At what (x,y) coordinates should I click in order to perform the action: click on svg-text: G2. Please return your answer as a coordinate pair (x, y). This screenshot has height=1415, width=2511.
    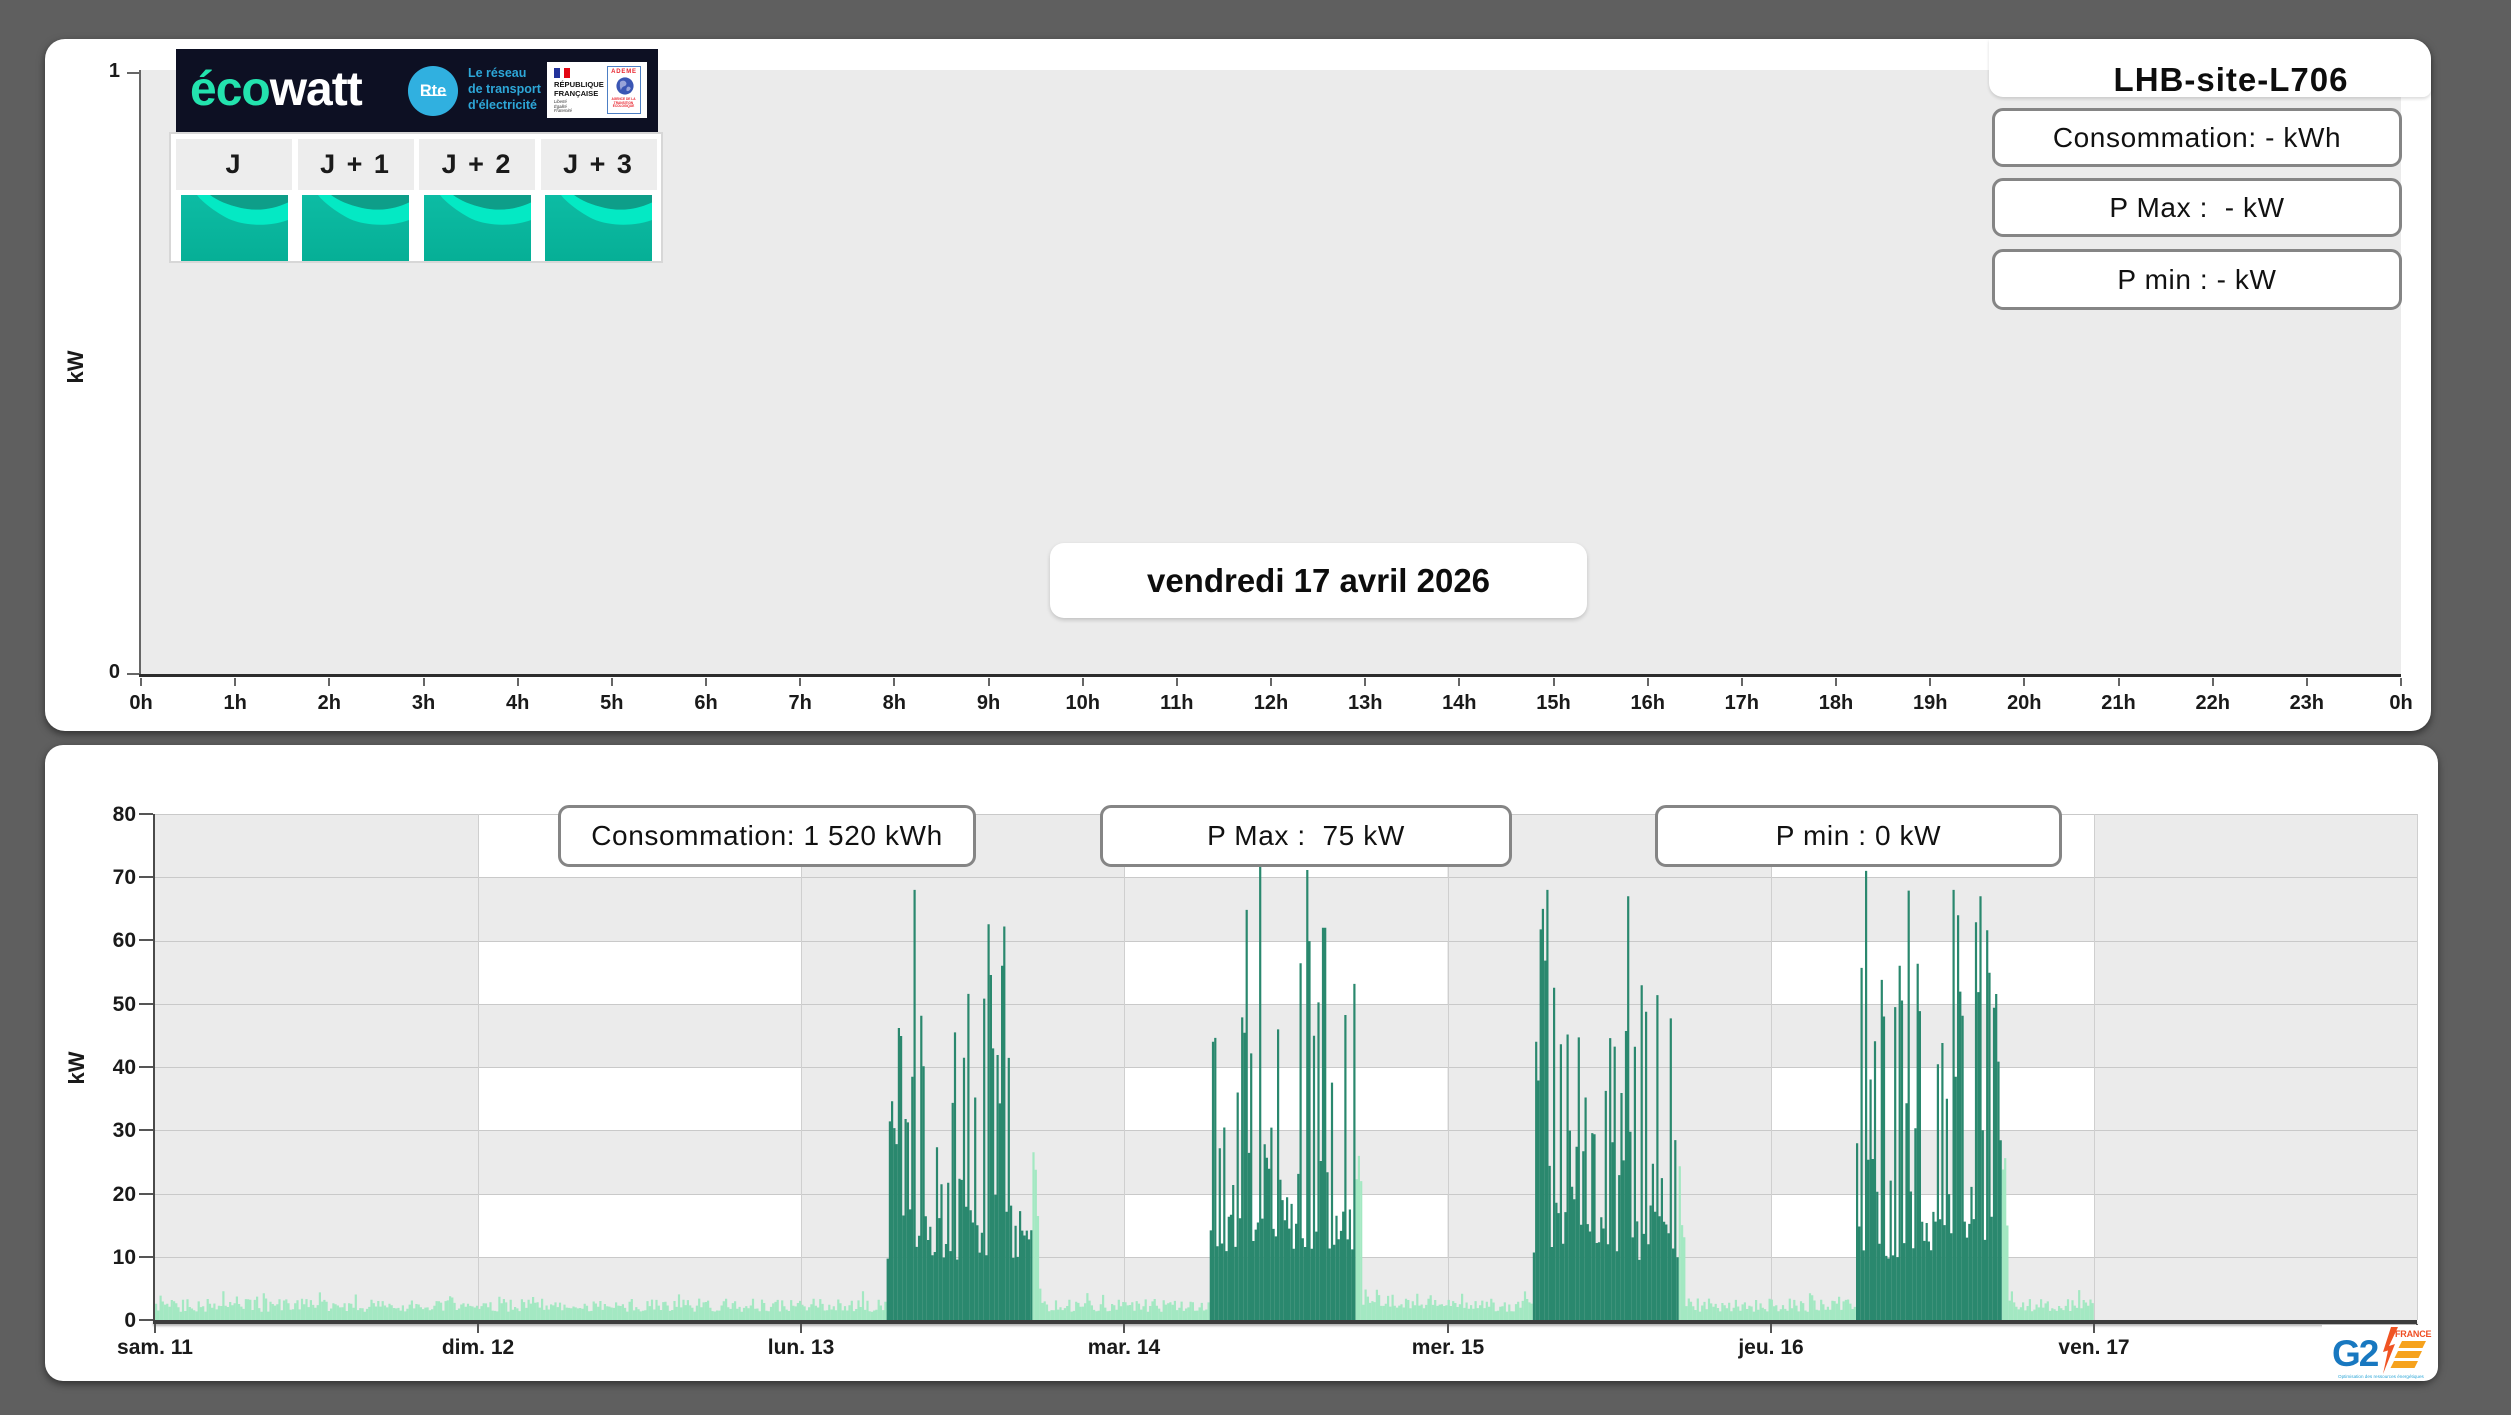
    Looking at the image, I should click on (2355, 1353).